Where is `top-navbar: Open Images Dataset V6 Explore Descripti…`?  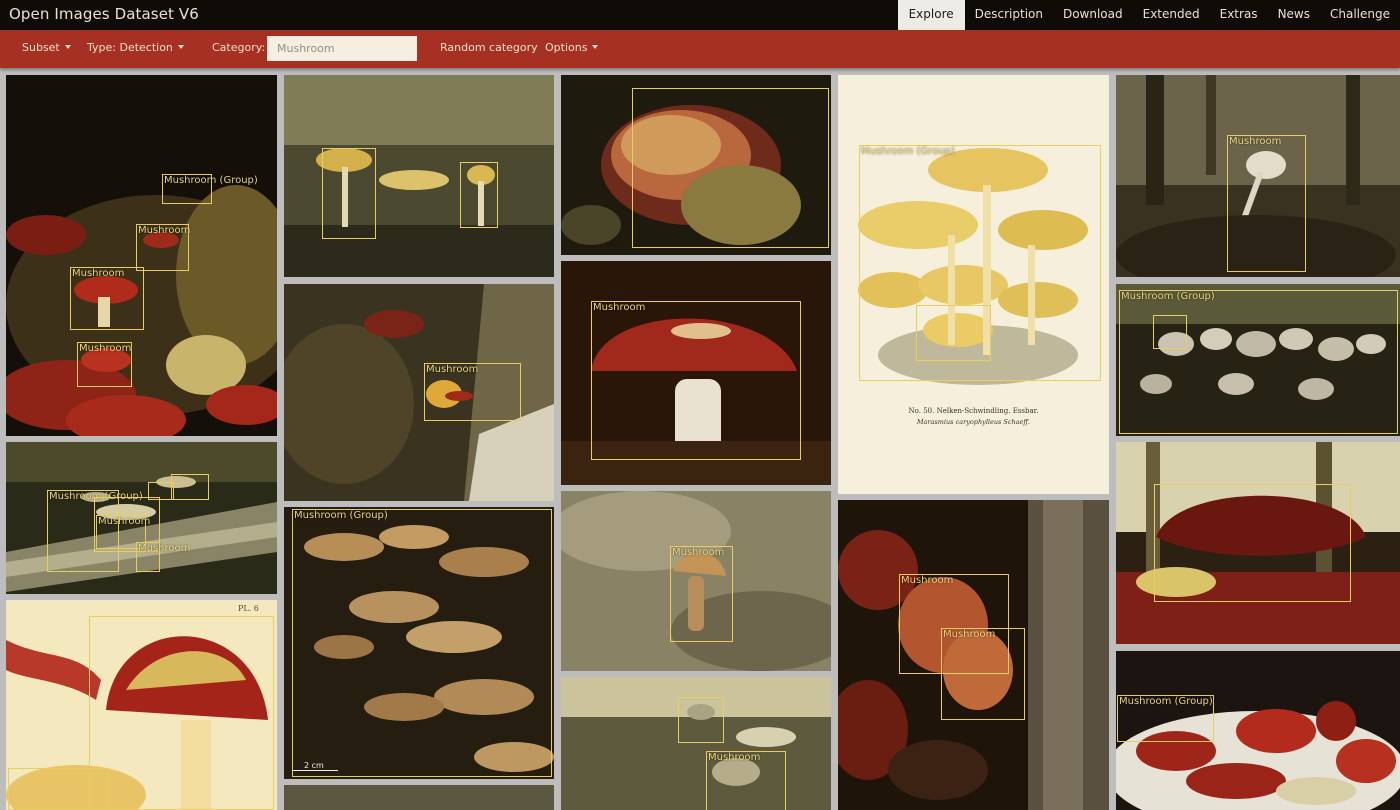 top-navbar: Open Images Dataset V6 Explore Descripti… is located at coordinates (700, 15).